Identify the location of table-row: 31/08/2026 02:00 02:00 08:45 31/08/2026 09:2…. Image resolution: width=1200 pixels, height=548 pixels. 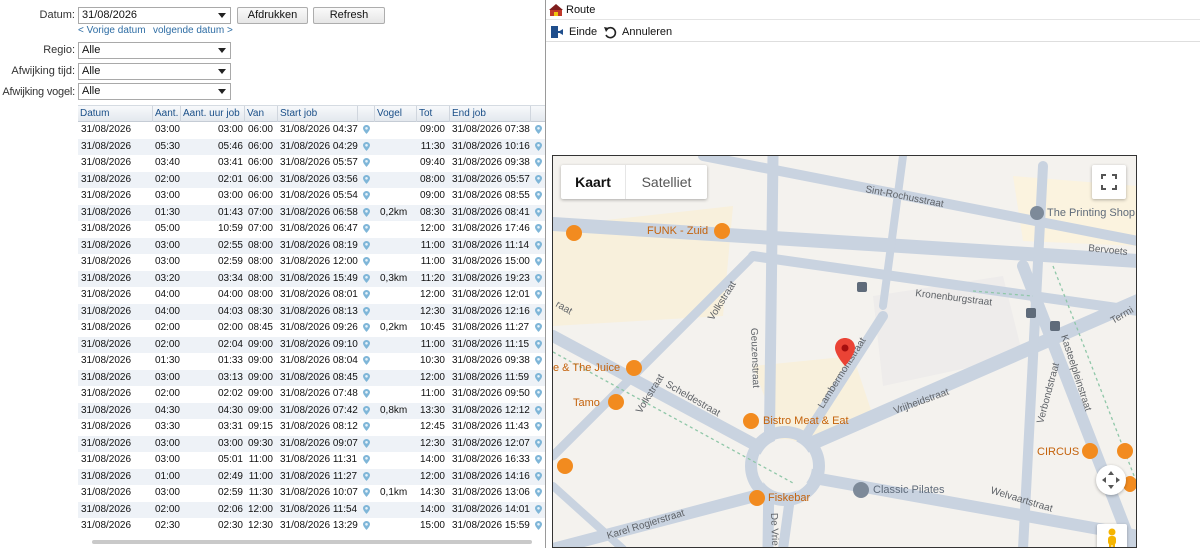
(311, 328).